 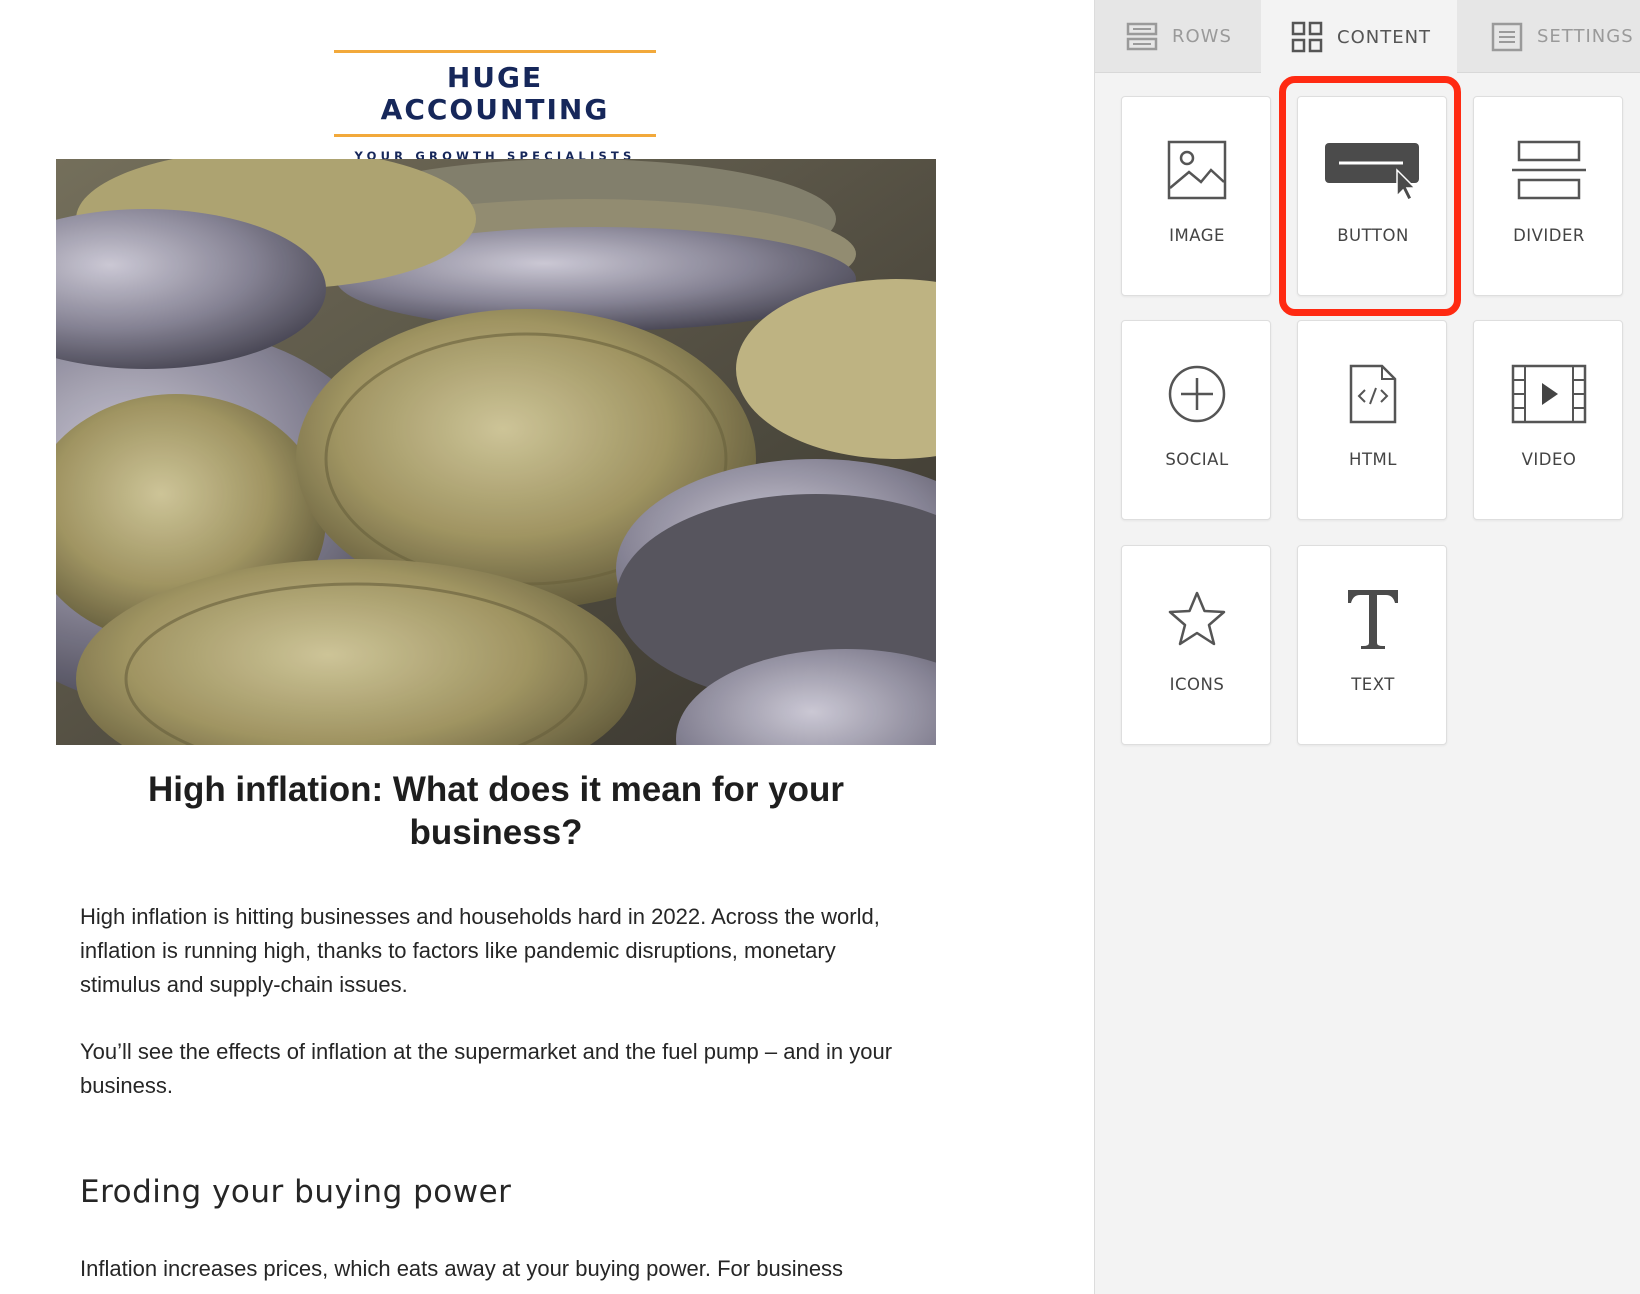 I want to click on grid-icon, so click(x=1307, y=37).